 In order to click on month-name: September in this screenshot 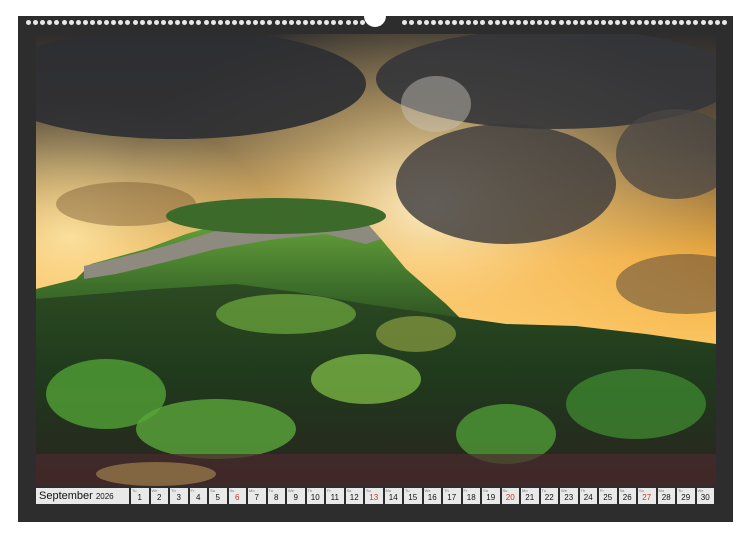, I will do `click(66, 496)`.